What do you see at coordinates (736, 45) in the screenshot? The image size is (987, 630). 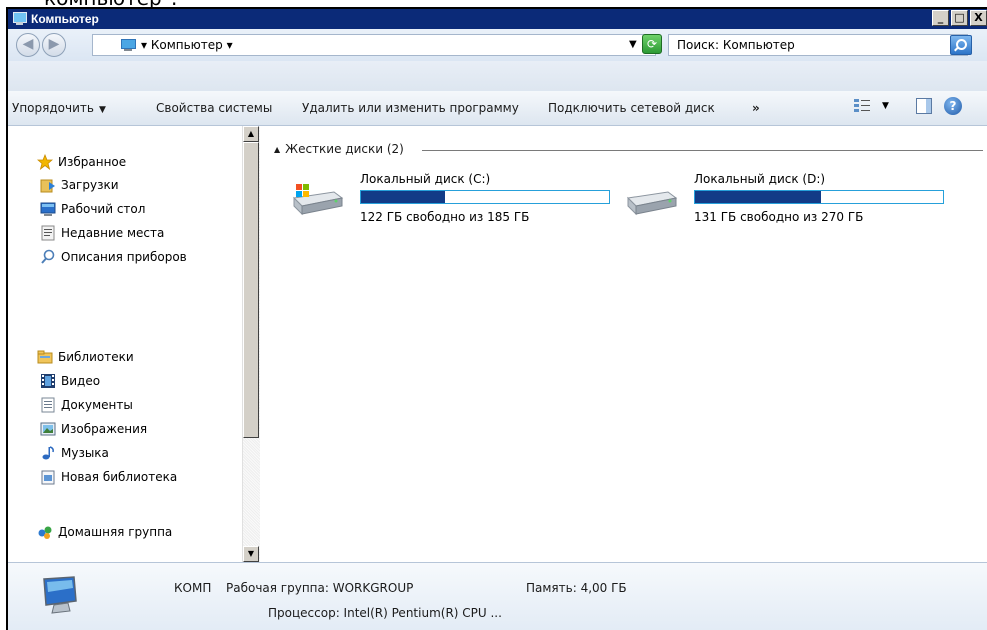 I see `search-placeholder: Поиск: Компьютер` at bounding box center [736, 45].